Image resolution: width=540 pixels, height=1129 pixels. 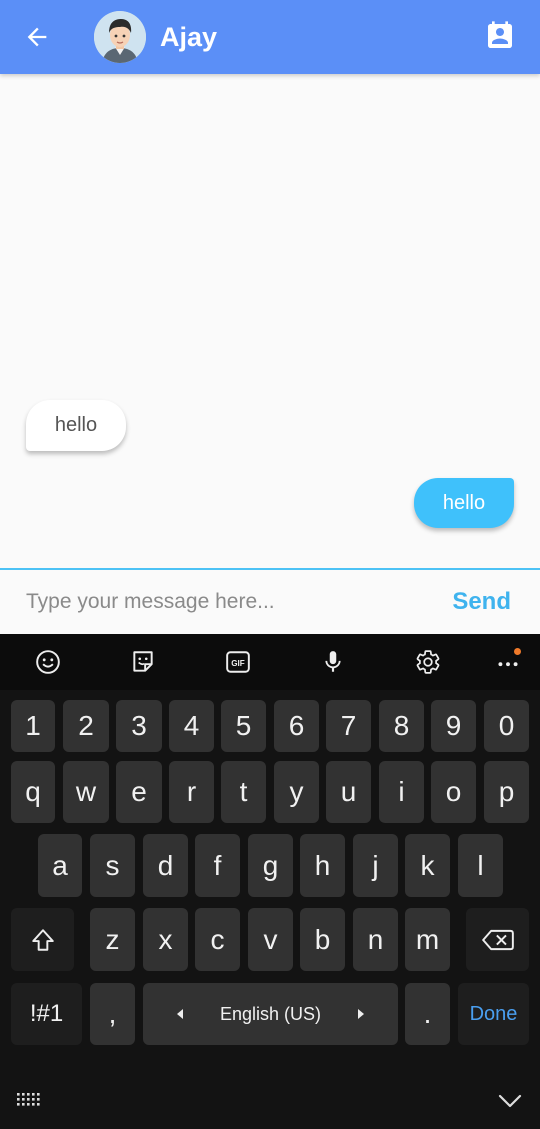 I want to click on key-y: y, so click(x=296, y=792).